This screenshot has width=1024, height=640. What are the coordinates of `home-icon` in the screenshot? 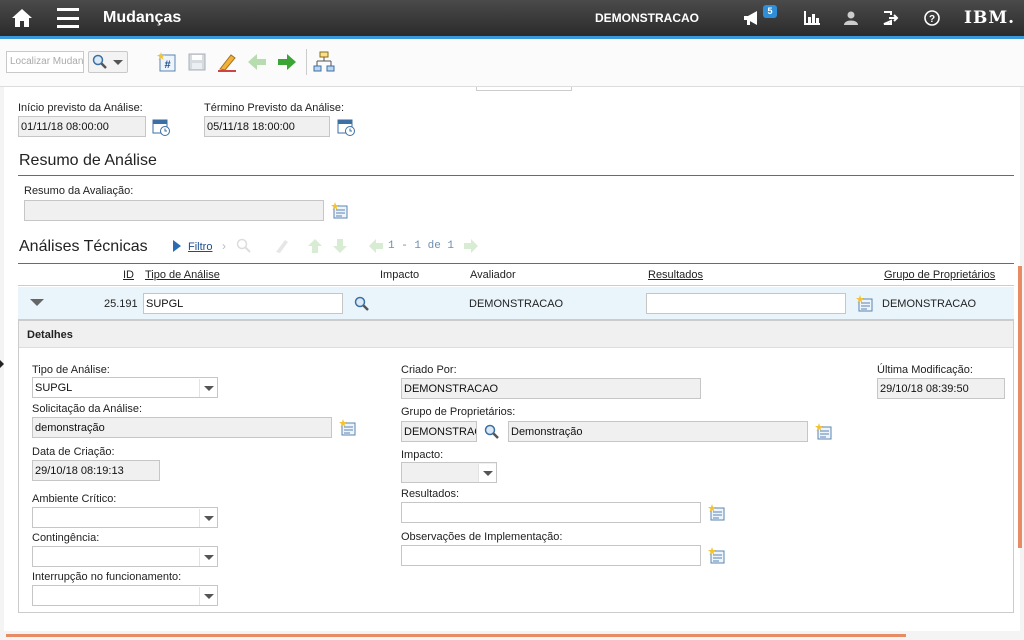 It's located at (22, 18).